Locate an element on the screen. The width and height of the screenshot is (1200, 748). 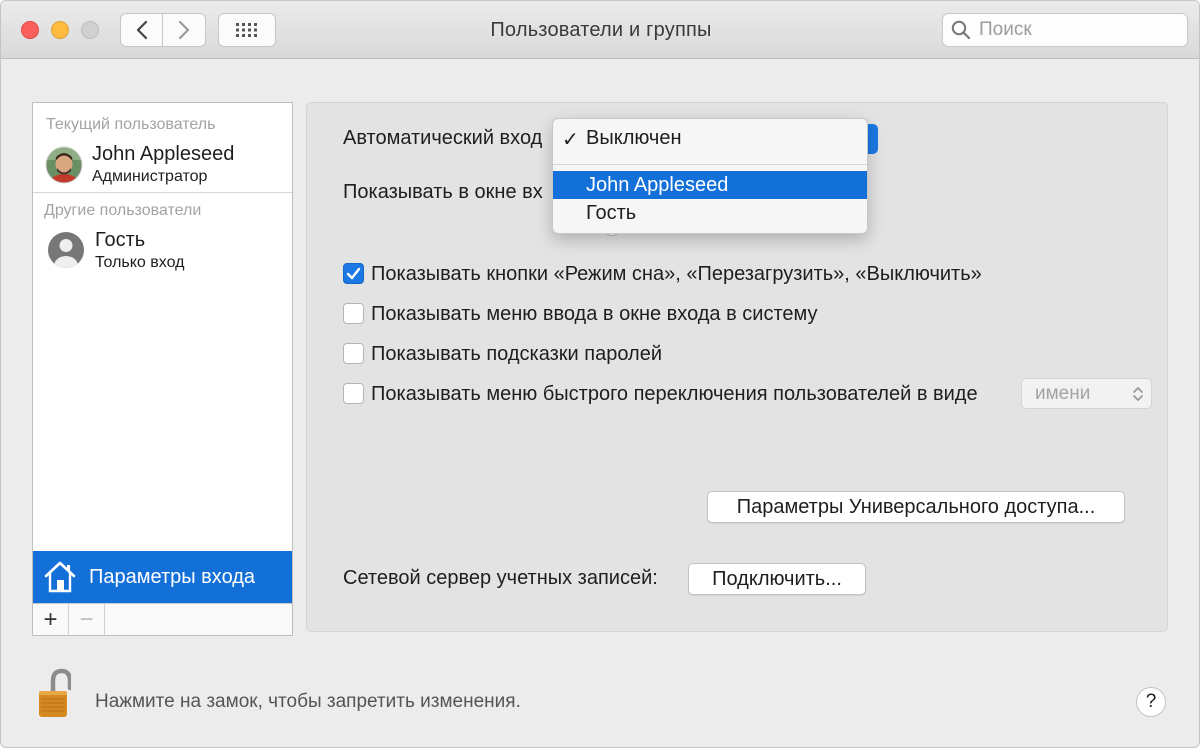
user-row-current: John Appleseed Администратор is located at coordinates (162, 166).